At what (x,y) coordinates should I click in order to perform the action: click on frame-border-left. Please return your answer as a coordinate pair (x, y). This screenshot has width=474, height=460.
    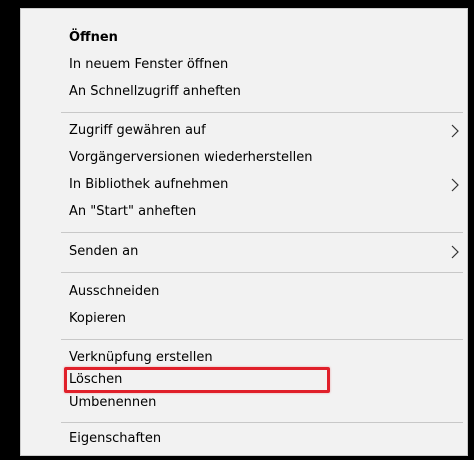
    Looking at the image, I should click on (10, 230).